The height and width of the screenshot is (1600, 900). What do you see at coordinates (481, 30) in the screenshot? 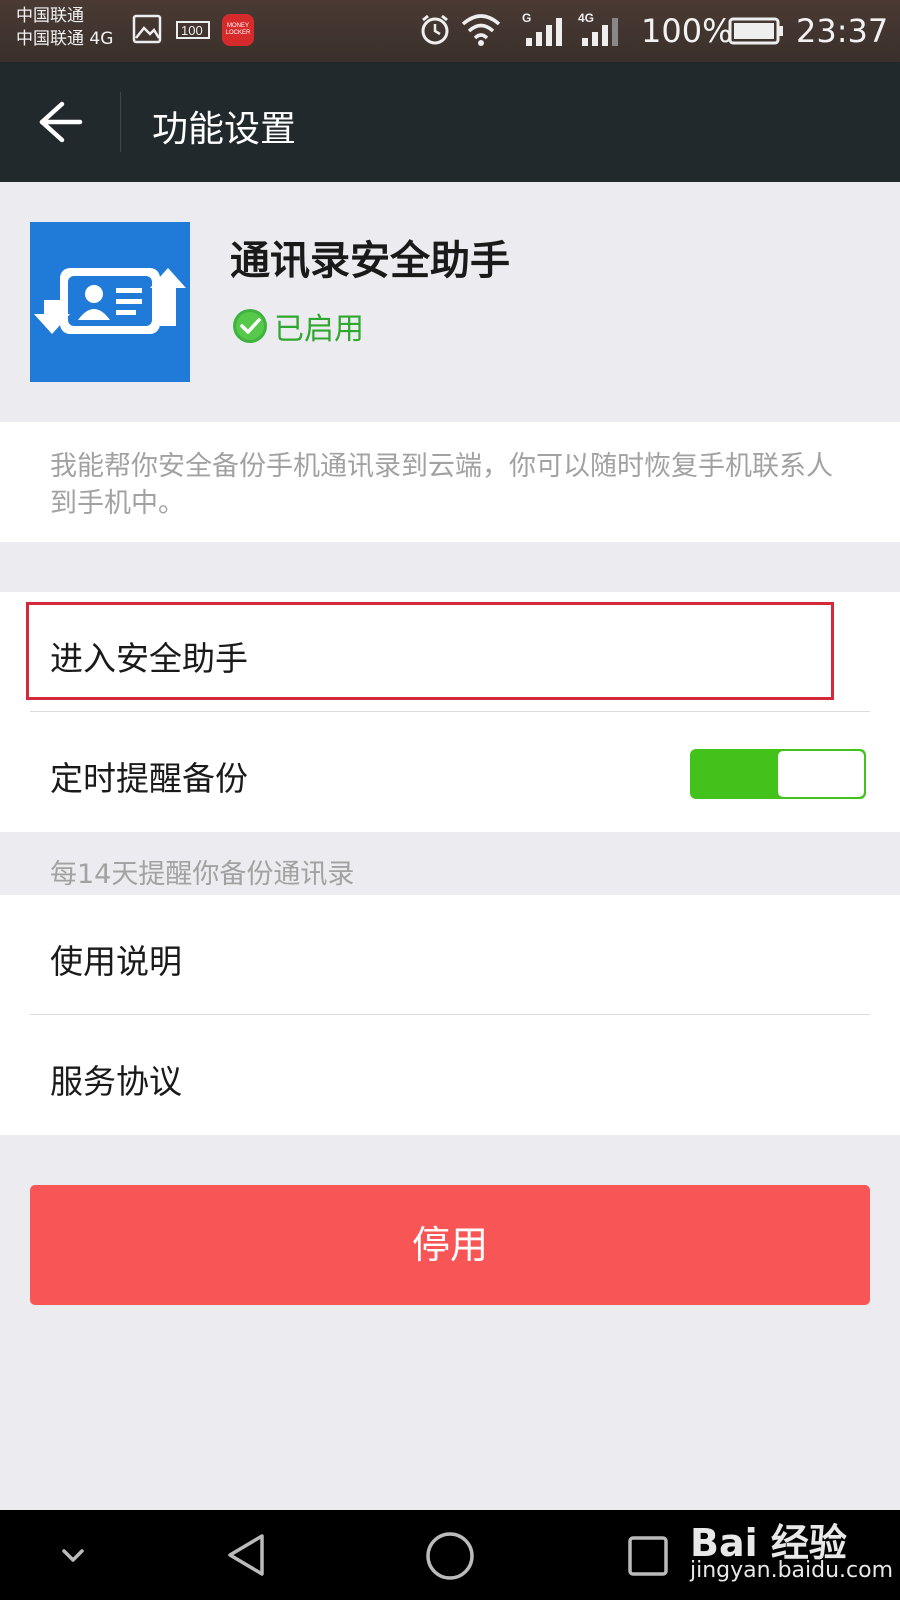
I see `wifi-icon` at bounding box center [481, 30].